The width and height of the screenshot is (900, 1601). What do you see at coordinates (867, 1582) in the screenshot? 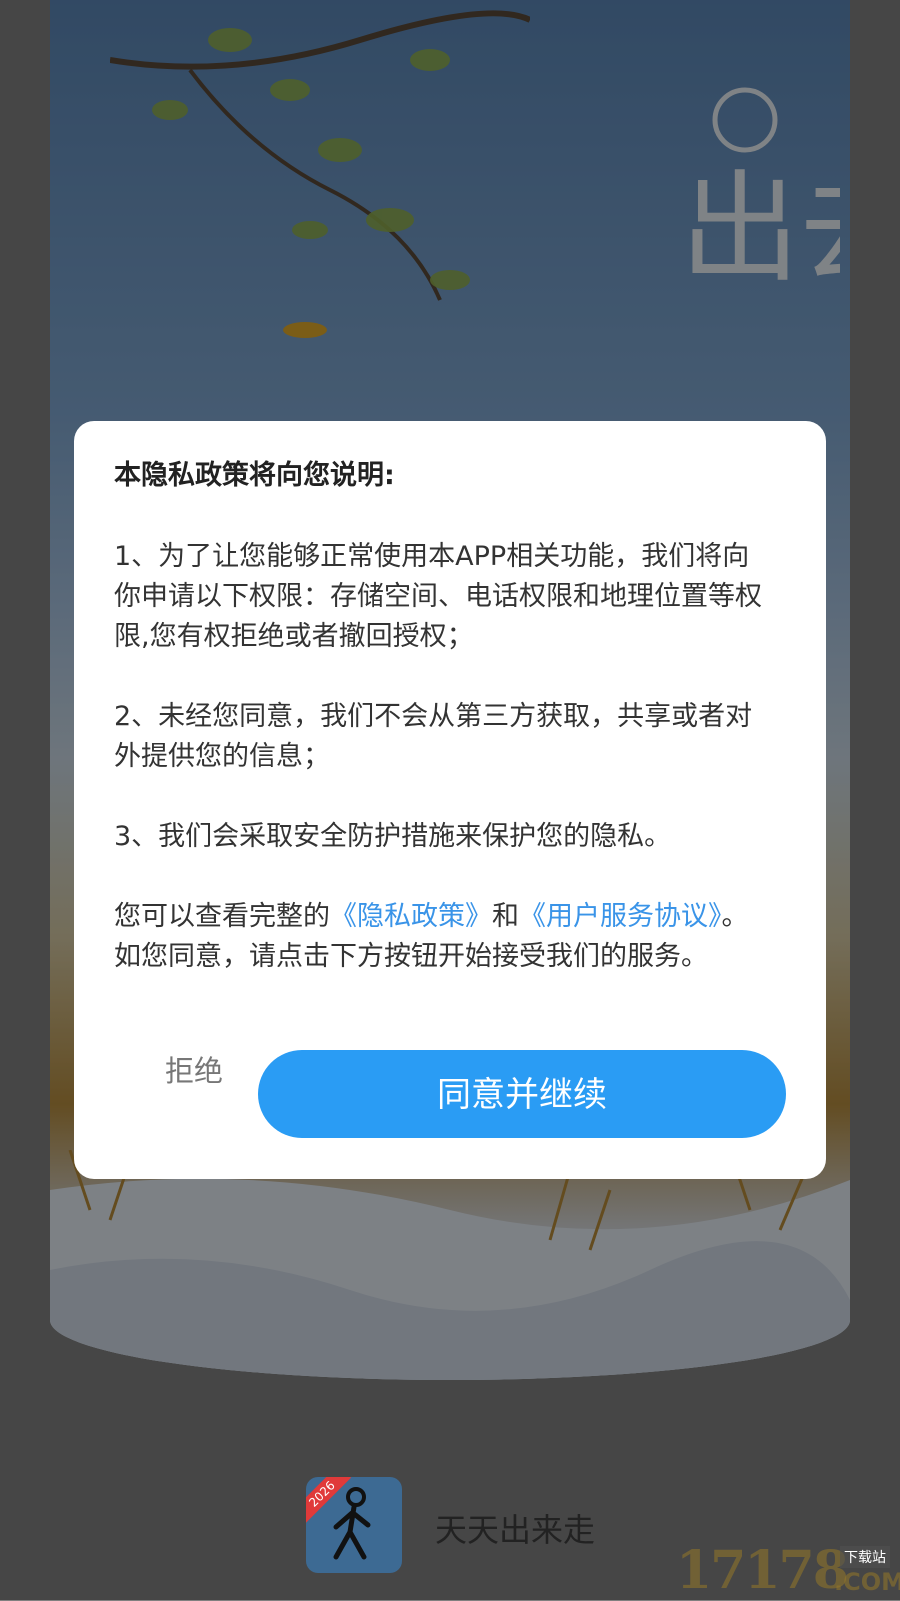
I see `site-watermark-com: .COM` at bounding box center [867, 1582].